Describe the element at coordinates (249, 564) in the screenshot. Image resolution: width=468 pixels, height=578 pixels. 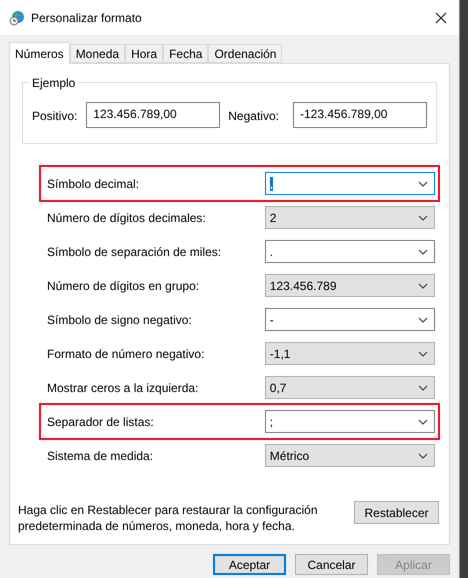
I see `dialog-button: Aceptar` at that location.